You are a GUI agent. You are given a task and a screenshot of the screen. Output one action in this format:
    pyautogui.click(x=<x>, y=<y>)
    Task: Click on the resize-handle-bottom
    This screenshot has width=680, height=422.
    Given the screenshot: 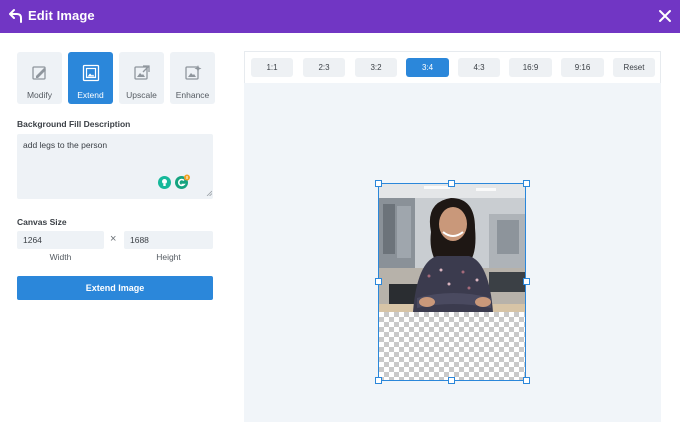 What is the action you would take?
    pyautogui.click(x=451, y=380)
    